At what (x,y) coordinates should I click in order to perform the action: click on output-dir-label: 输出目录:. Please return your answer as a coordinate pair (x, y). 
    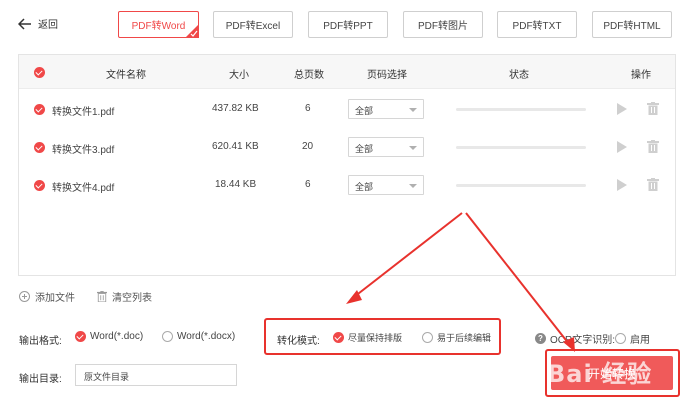
    Looking at the image, I should click on (40, 379).